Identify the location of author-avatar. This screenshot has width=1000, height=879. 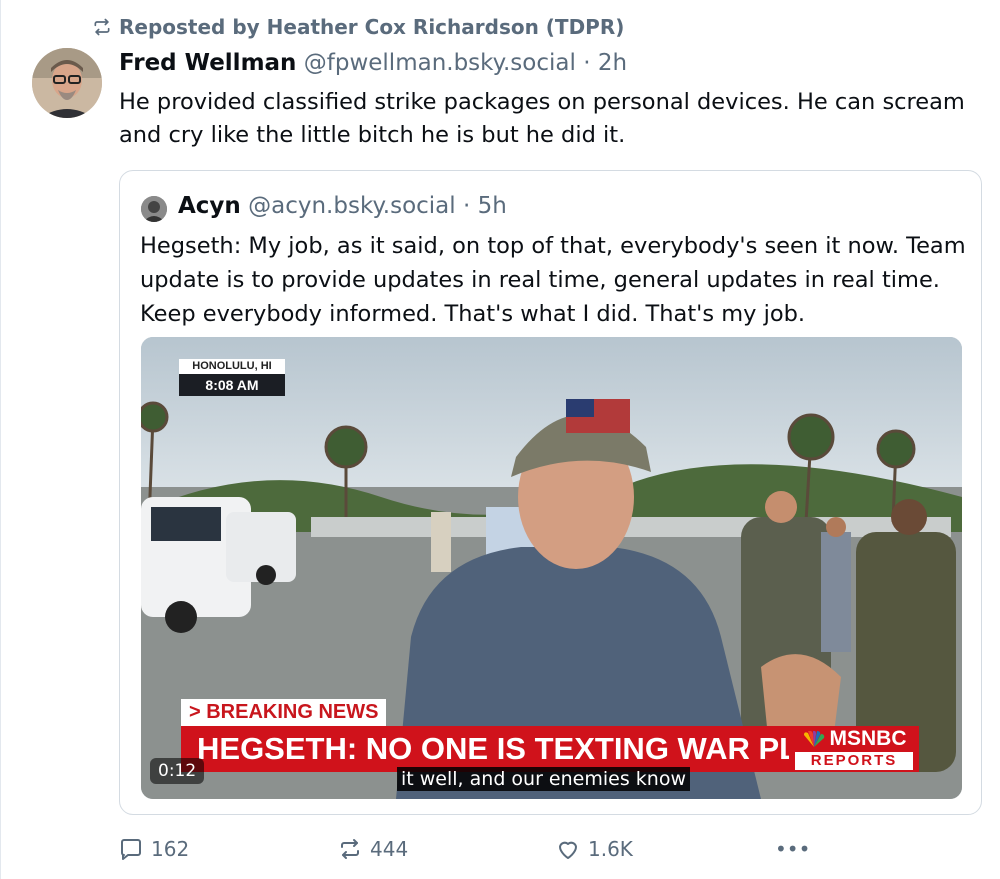
(67, 83).